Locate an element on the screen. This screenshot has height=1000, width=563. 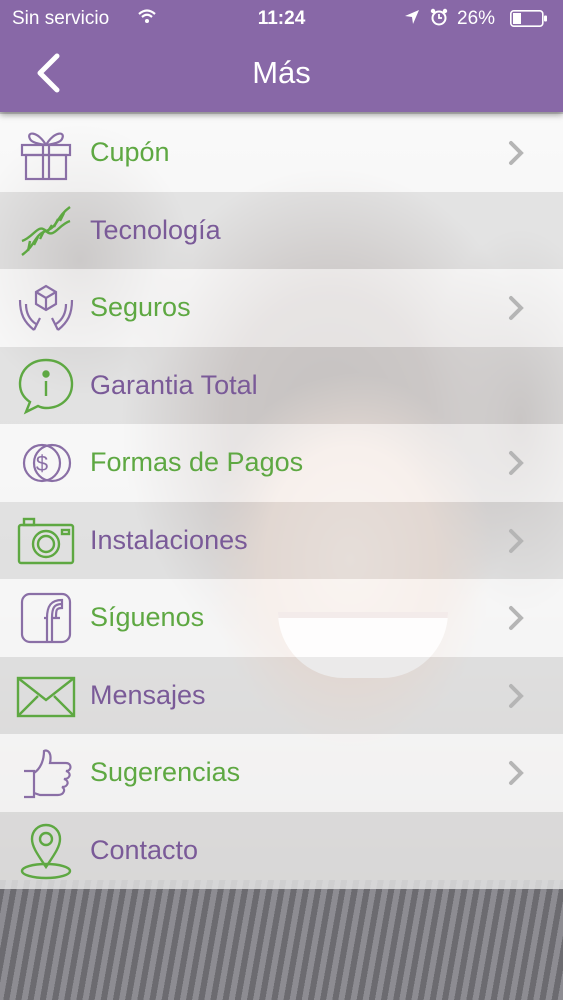
menu-item-label: Seguros is located at coordinates (140, 307).